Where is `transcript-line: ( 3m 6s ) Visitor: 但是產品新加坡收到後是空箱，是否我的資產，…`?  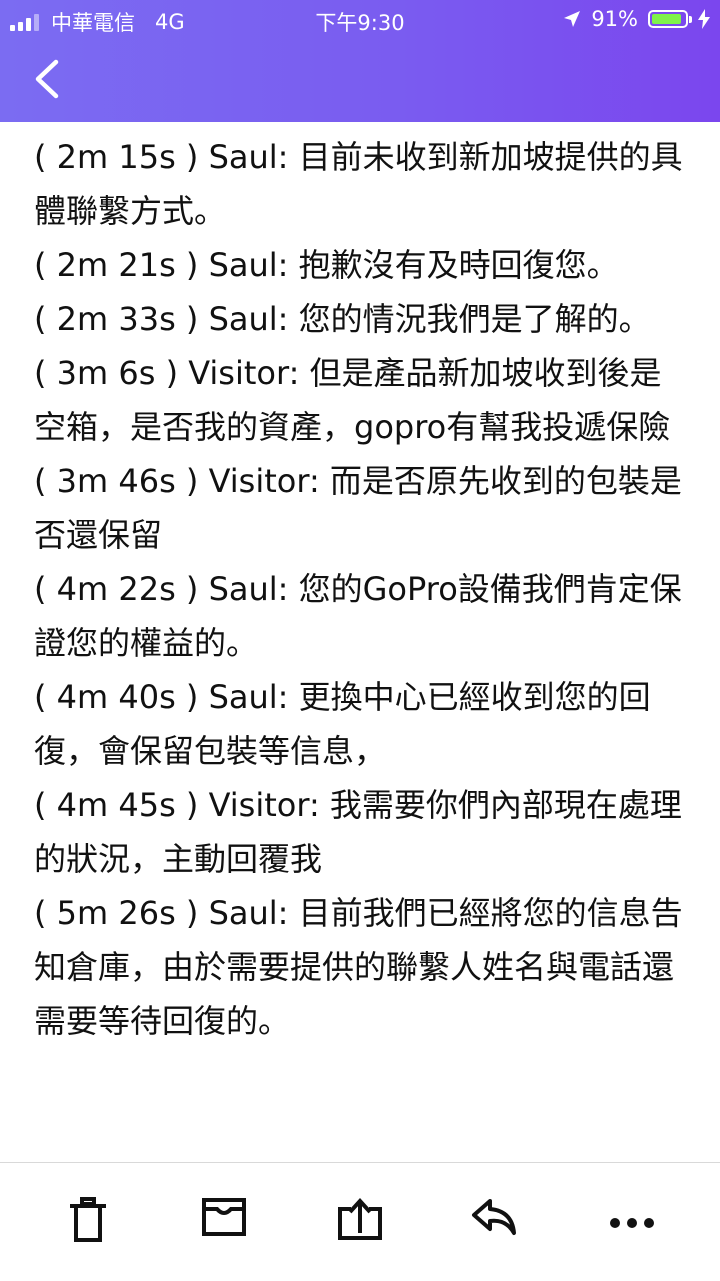 transcript-line: ( 3m 6s ) Visitor: 但是產品新加坡收到後是空箱，是否我的資產，… is located at coordinates (352, 400).